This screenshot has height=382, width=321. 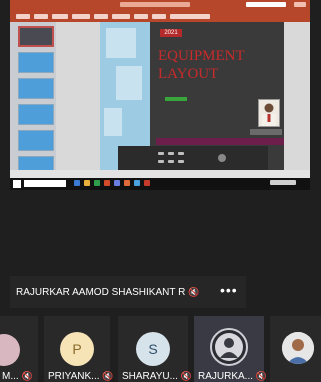 I want to click on participant-name: RAJURKA... 🔇, so click(x=233, y=376).